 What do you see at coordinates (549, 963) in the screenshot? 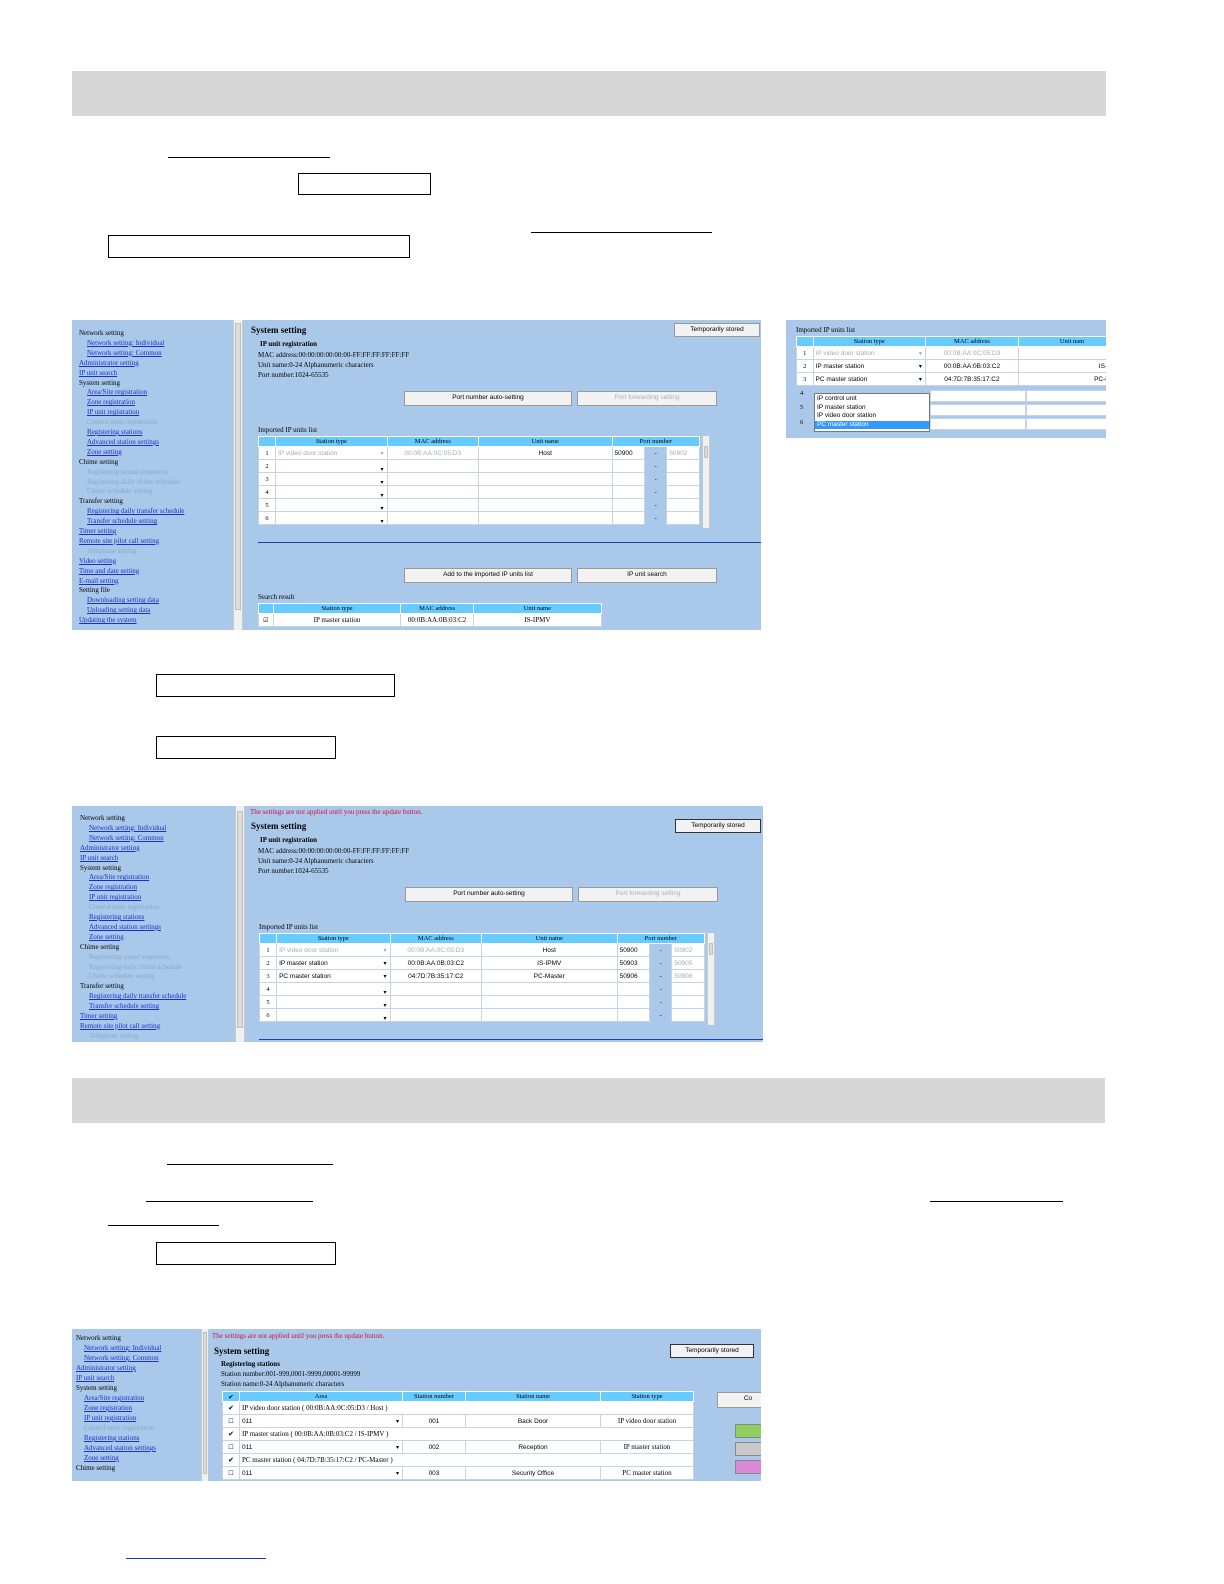
I see `unit-name-input: IS-IPMV` at bounding box center [549, 963].